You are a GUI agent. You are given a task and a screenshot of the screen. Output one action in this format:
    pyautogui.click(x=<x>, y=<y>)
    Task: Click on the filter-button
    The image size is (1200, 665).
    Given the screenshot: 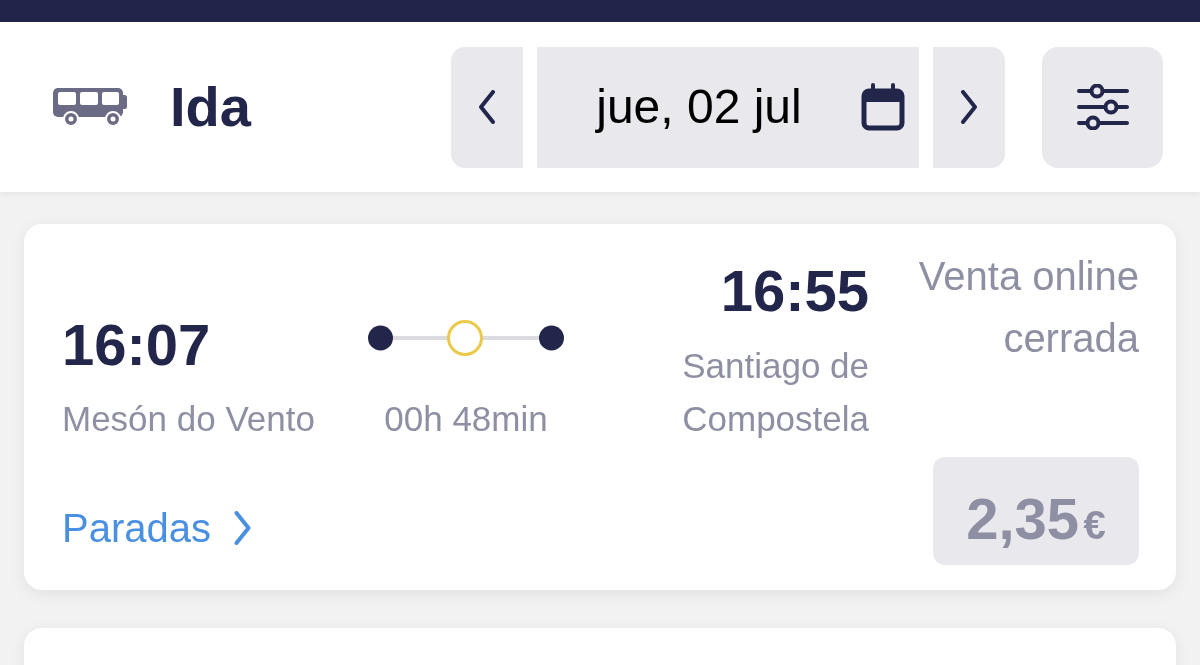 What is the action you would take?
    pyautogui.click(x=1102, y=107)
    